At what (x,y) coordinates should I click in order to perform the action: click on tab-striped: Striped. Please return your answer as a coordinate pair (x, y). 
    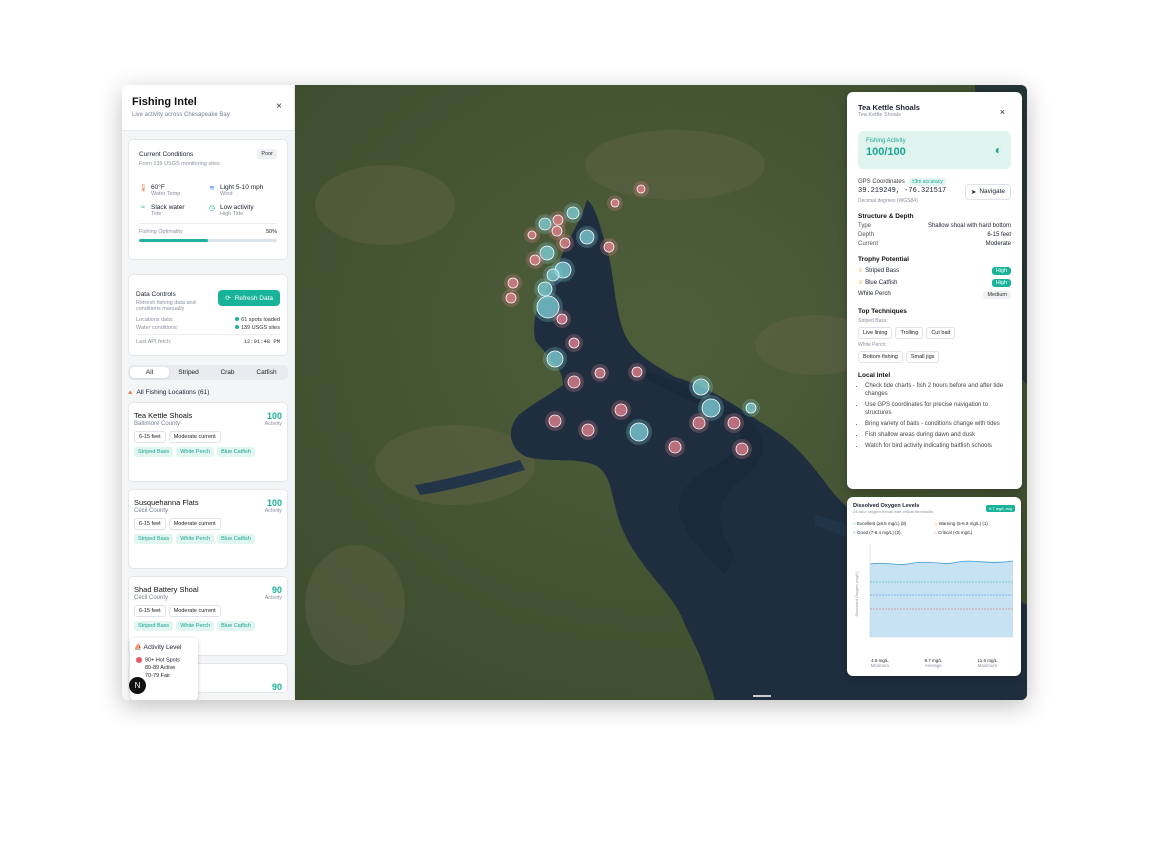
    Looking at the image, I should click on (188, 372).